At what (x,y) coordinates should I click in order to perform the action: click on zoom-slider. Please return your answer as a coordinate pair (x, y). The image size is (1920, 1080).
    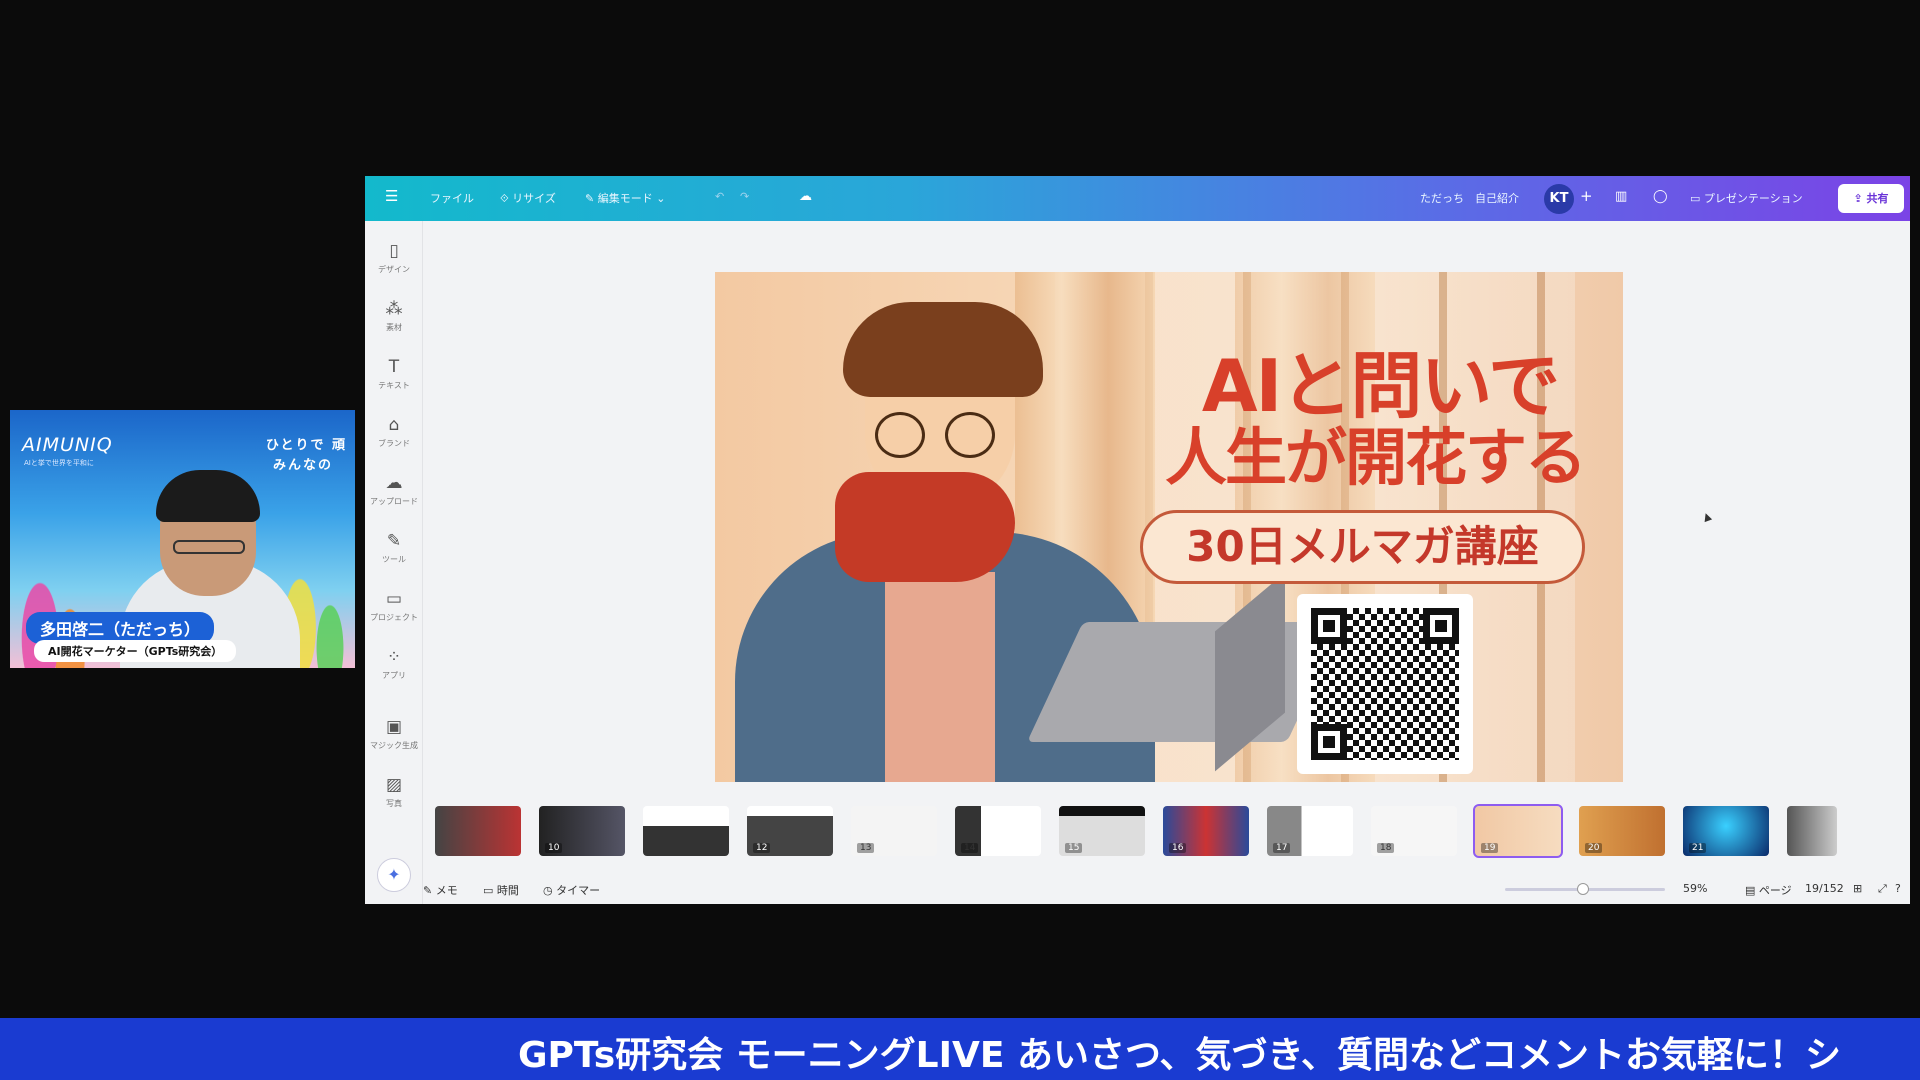
    Looking at the image, I should click on (1585, 889).